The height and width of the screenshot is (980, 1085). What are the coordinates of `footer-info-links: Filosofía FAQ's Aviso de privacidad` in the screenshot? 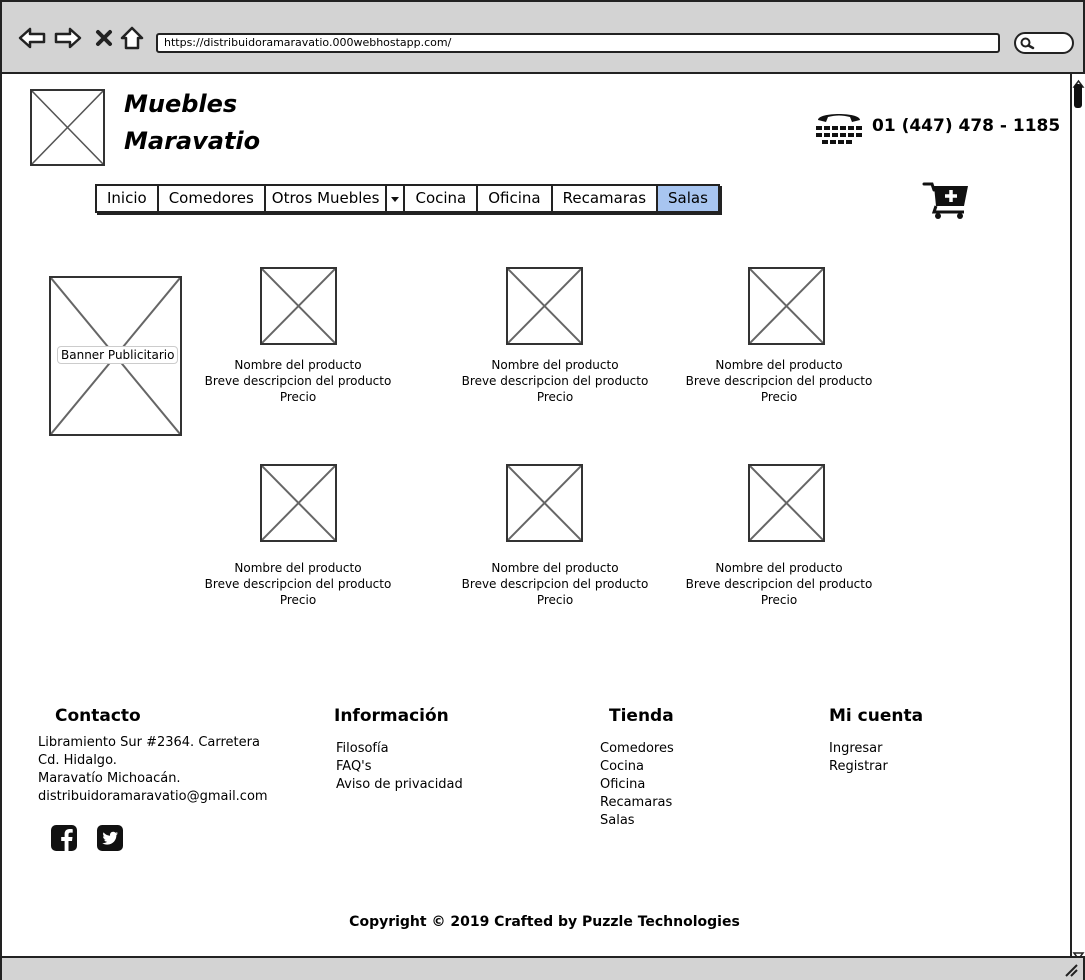 It's located at (399, 767).